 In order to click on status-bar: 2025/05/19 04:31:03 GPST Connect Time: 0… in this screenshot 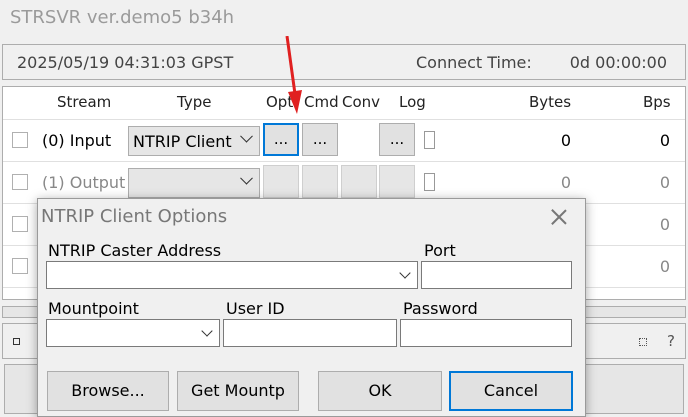, I will do `click(344, 62)`.